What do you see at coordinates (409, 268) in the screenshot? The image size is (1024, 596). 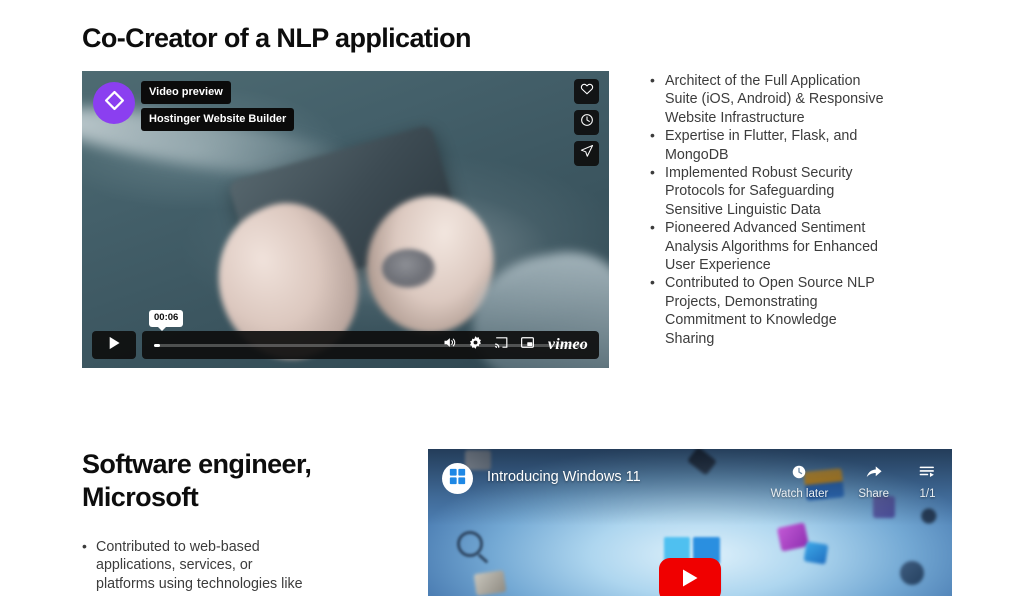 I see `vimeo-thumbnail-thumb` at bounding box center [409, 268].